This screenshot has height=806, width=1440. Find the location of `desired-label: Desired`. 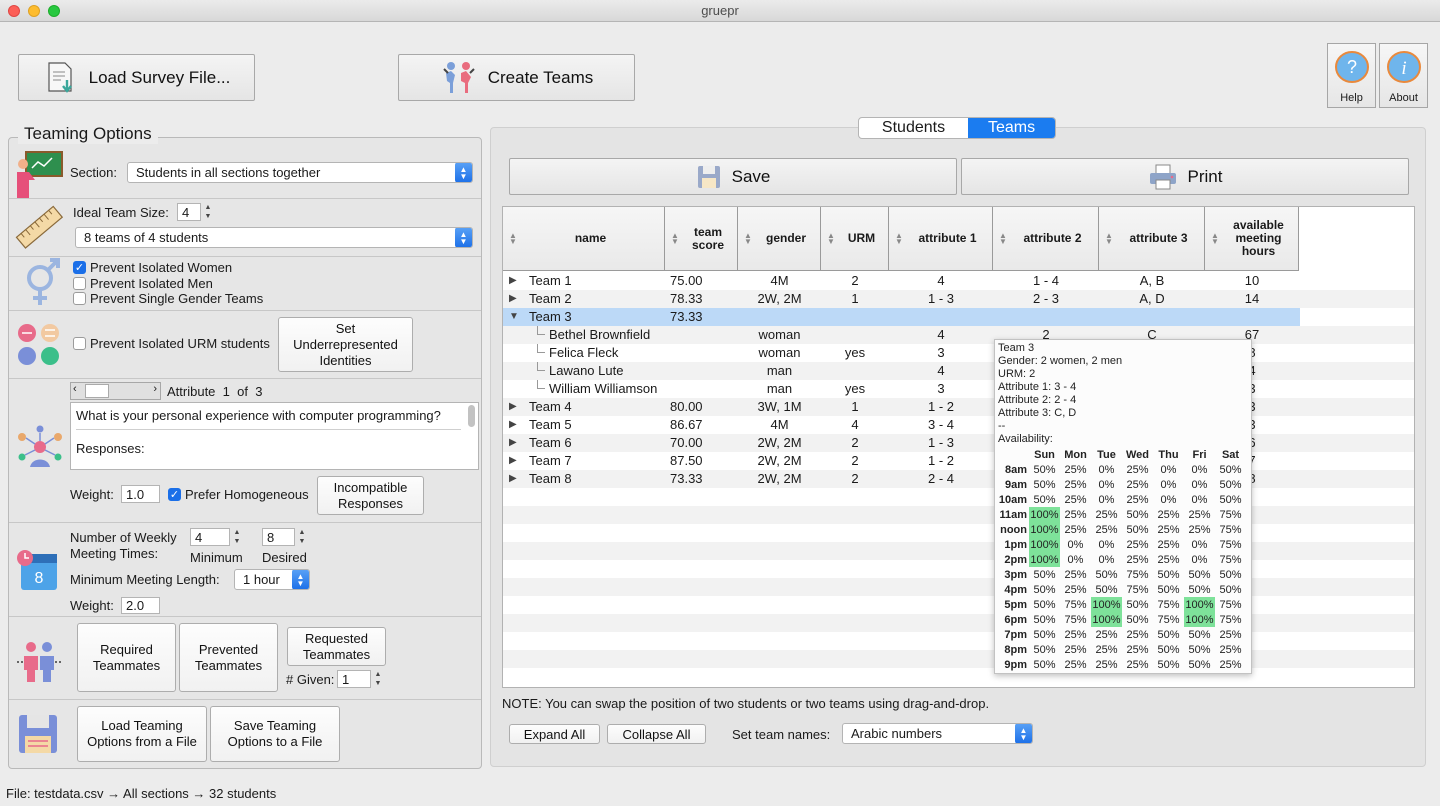

desired-label: Desired is located at coordinates (284, 557).